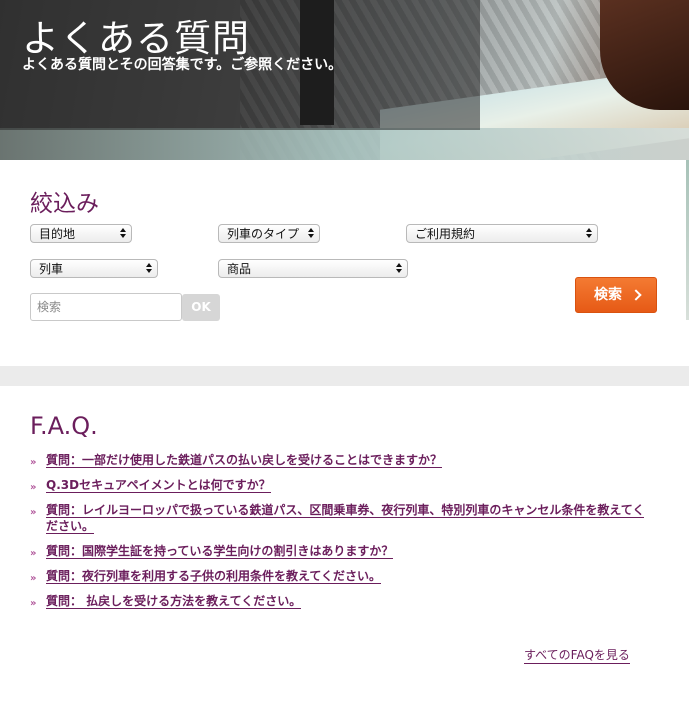  What do you see at coordinates (174, 601) in the screenshot?
I see `faq-link: 質問： 払戻しを受ける方法を教えてください。` at bounding box center [174, 601].